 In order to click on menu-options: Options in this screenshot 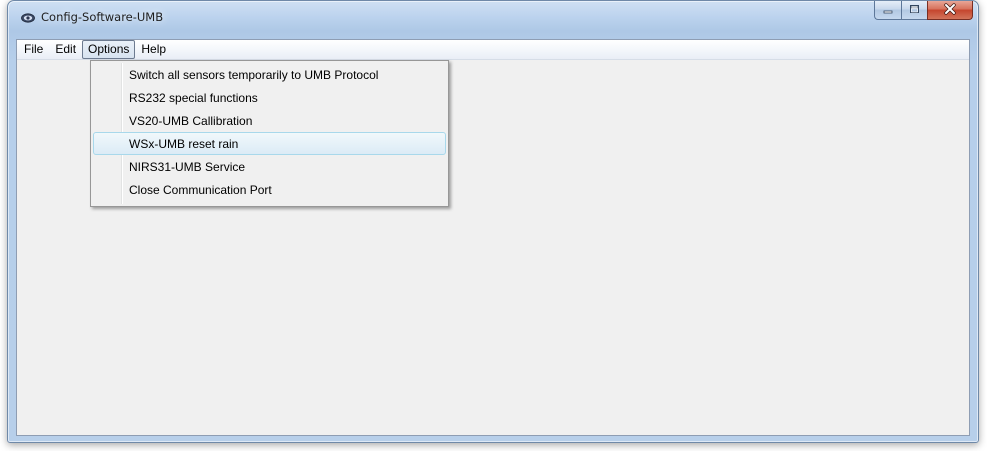, I will do `click(109, 49)`.